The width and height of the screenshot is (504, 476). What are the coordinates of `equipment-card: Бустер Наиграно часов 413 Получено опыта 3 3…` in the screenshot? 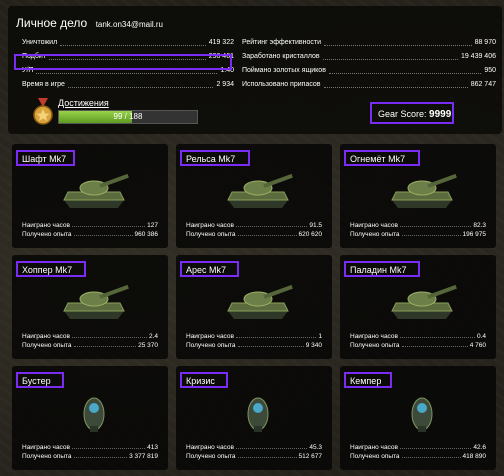 It's located at (90, 418).